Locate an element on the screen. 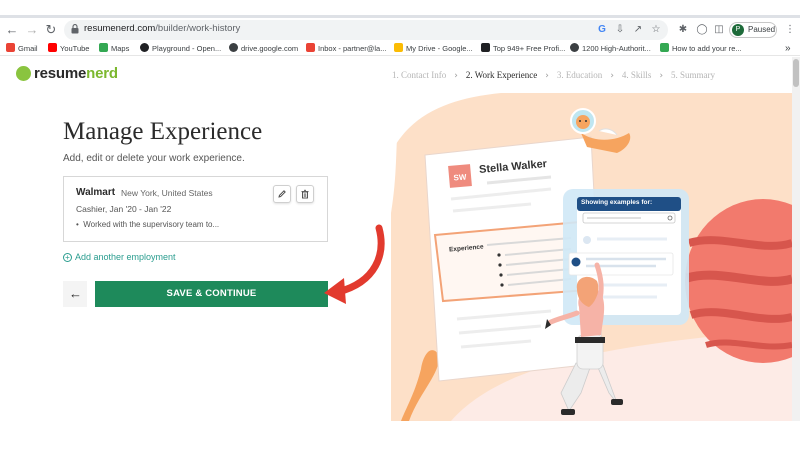  scrollbar-thumb is located at coordinates (796, 73).